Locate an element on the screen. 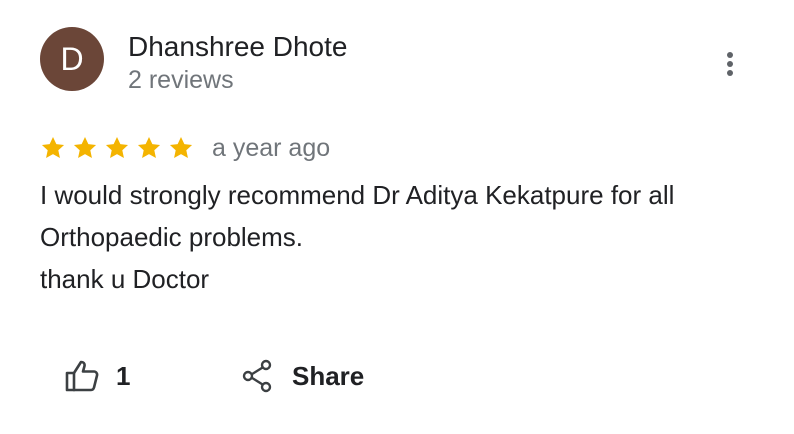 This screenshot has height=434, width=794. reviewer-review-count: 2 reviews is located at coordinates (181, 80).